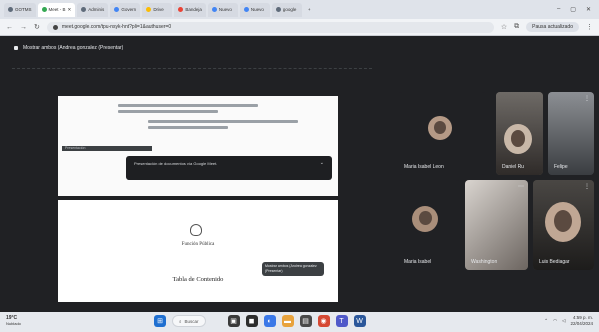  I want to click on browser-tab: Bandeja, so click(190, 9).